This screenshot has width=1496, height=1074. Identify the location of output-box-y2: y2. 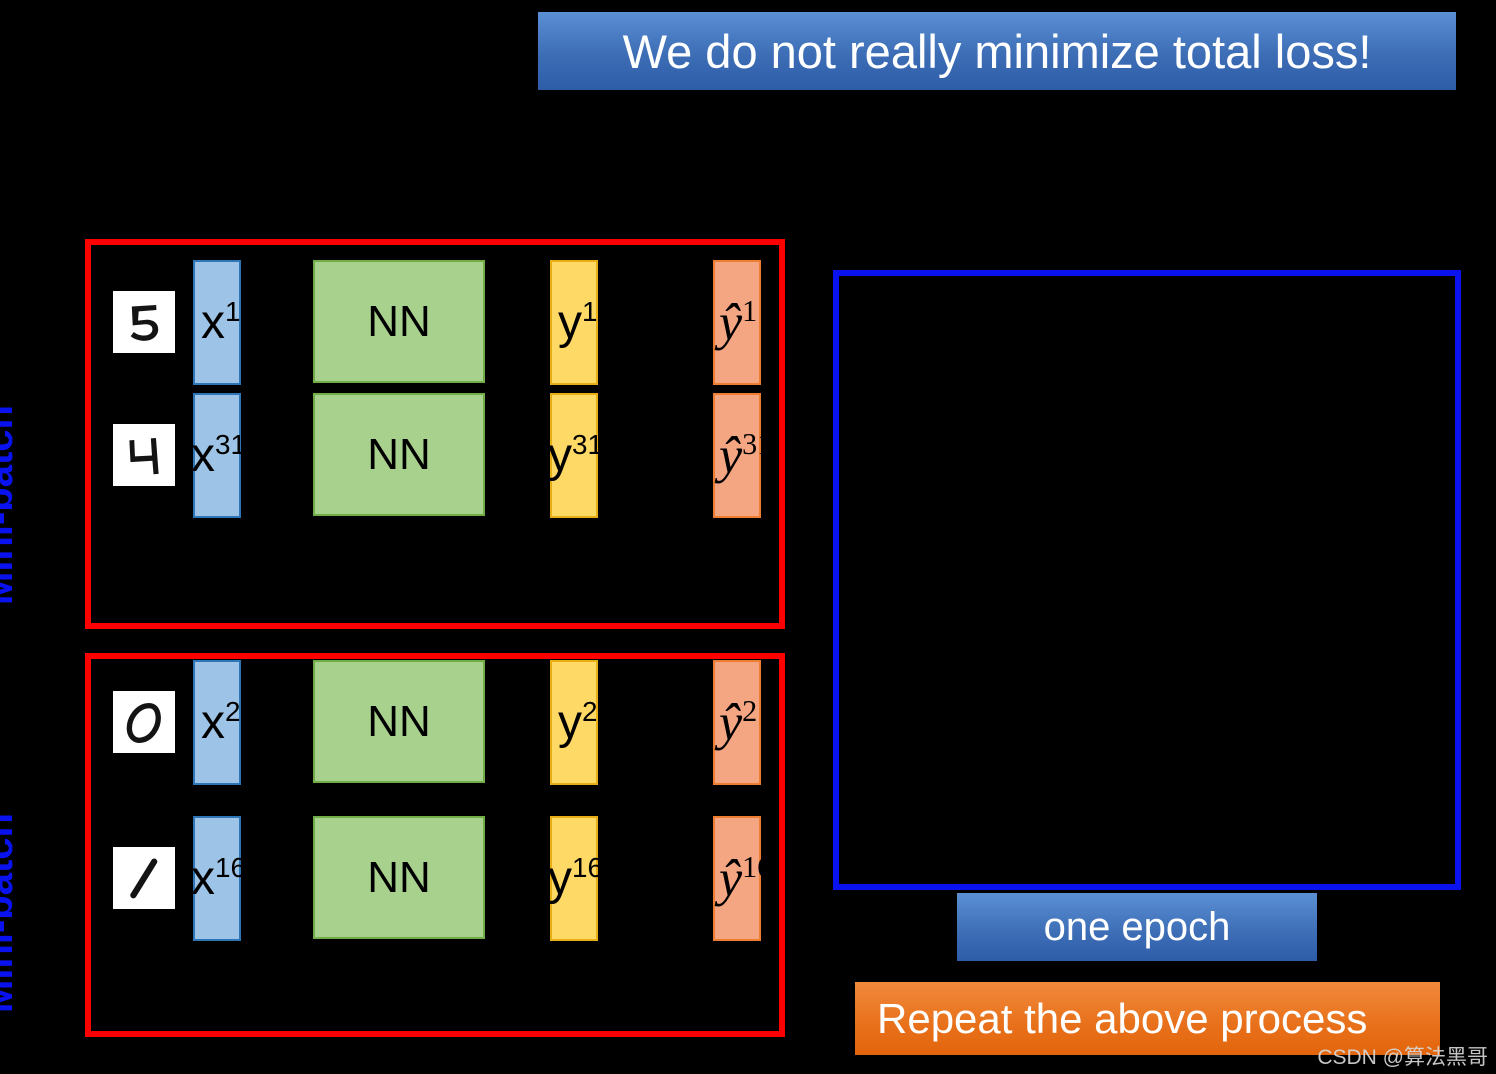
(574, 722).